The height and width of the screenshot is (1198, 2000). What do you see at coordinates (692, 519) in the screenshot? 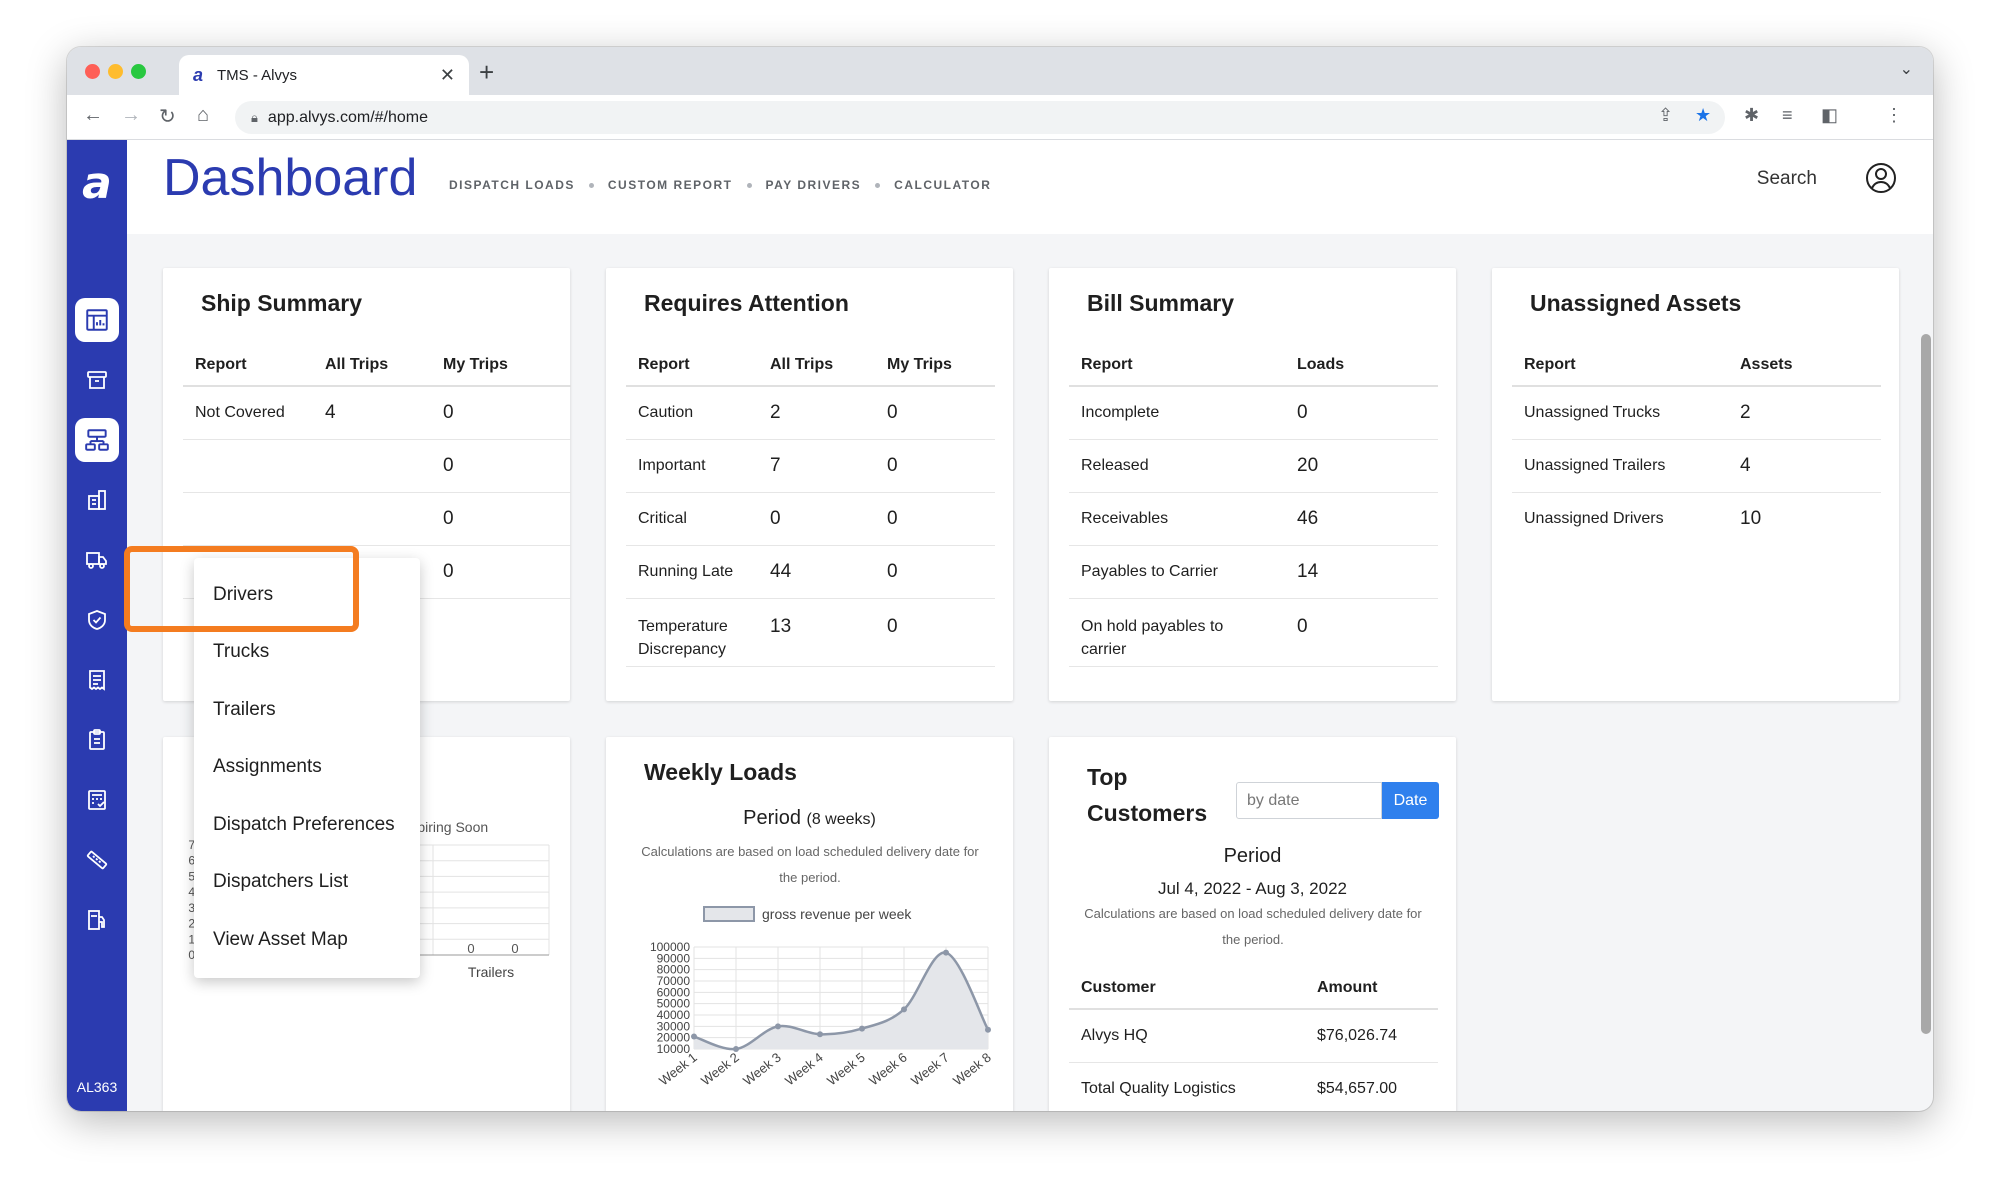
I see `report-cell: Critical` at bounding box center [692, 519].